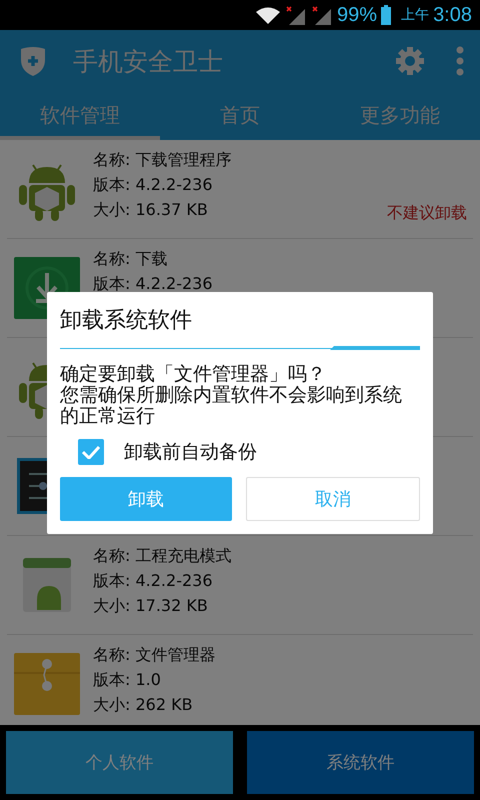  I want to click on dialog-message: 您需确保所删除内置软件不会影响到系统的正常运行, so click(231, 406).